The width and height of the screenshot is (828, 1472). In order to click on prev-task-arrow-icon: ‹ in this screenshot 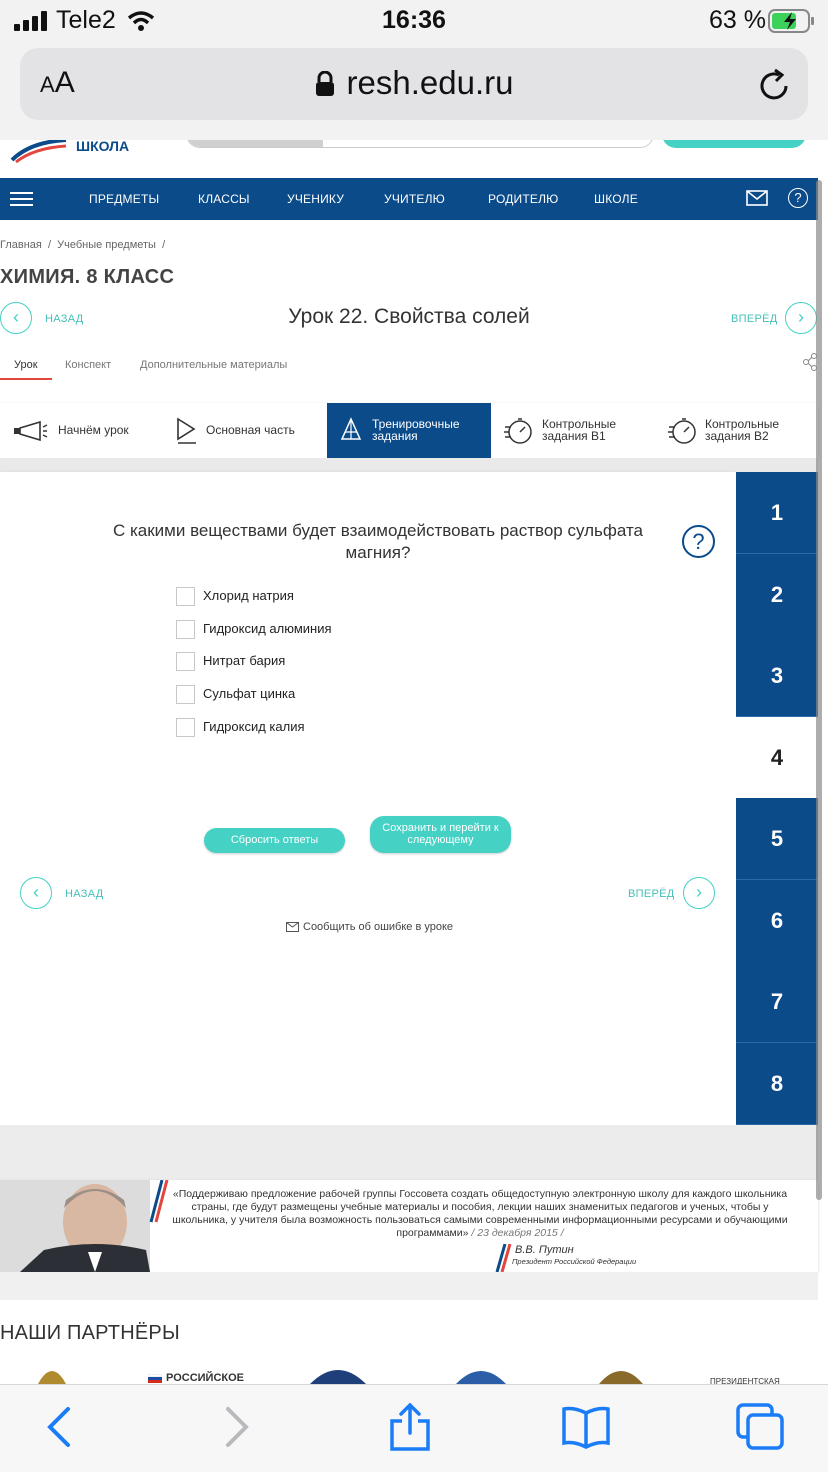, I will do `click(36, 893)`.